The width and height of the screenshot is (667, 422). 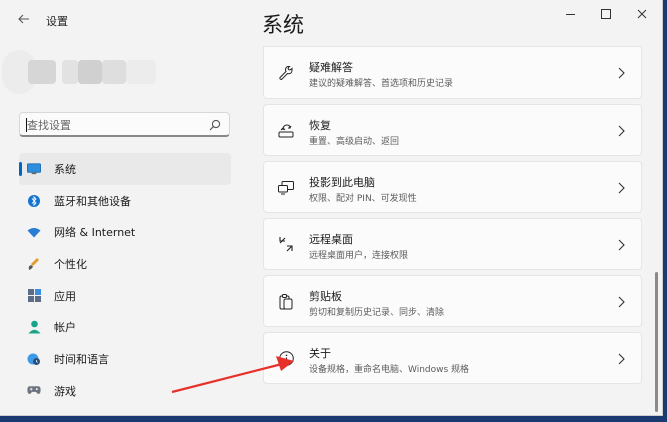 I want to click on minimize-button, so click(x=570, y=14).